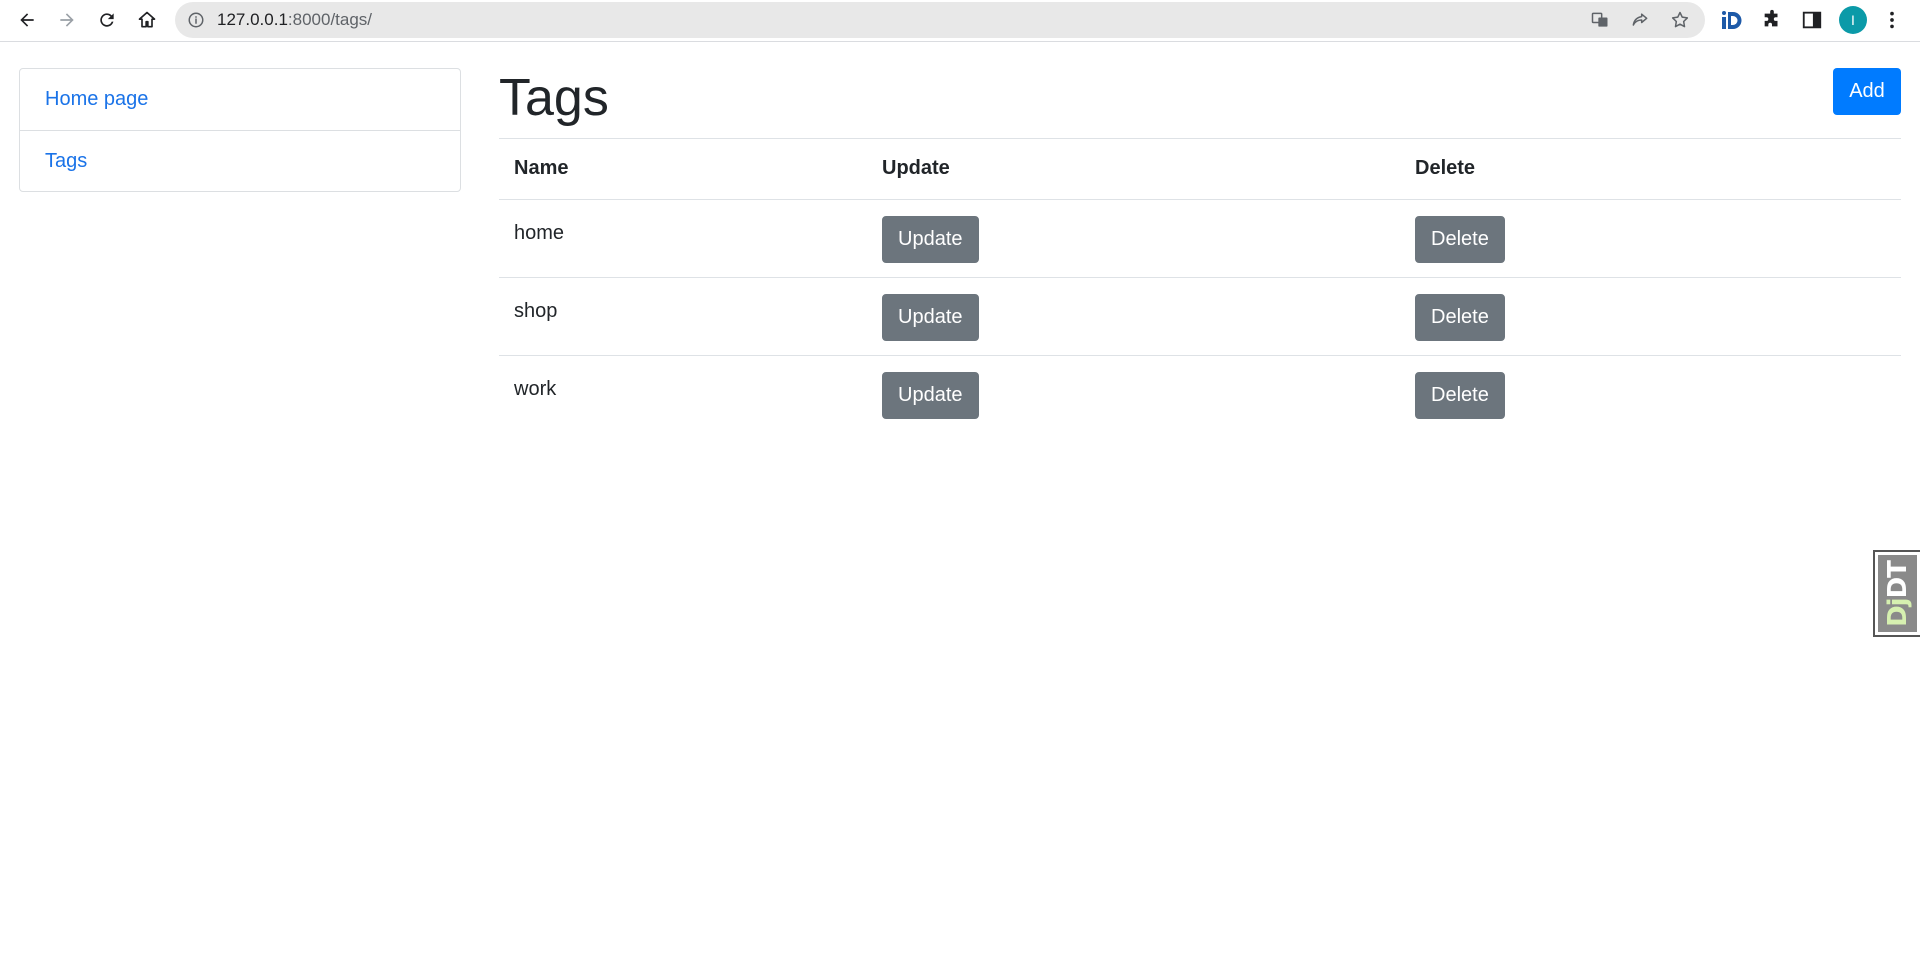 The height and width of the screenshot is (978, 1920). Describe the element at coordinates (1892, 20) in the screenshot. I see `menu-kebab-icon` at that location.